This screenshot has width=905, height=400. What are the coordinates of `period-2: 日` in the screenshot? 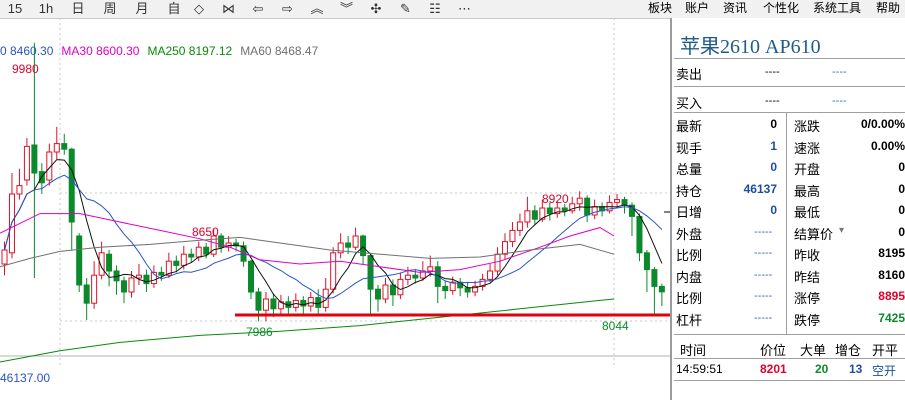 It's located at (78, 9).